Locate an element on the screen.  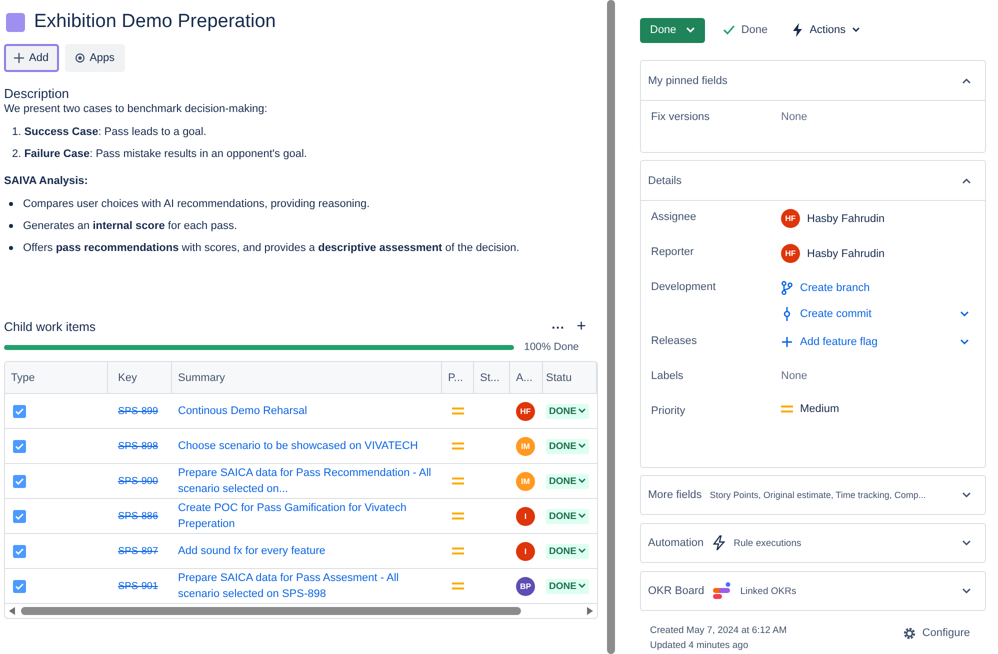
vertical-scrollbar is located at coordinates (611, 327).